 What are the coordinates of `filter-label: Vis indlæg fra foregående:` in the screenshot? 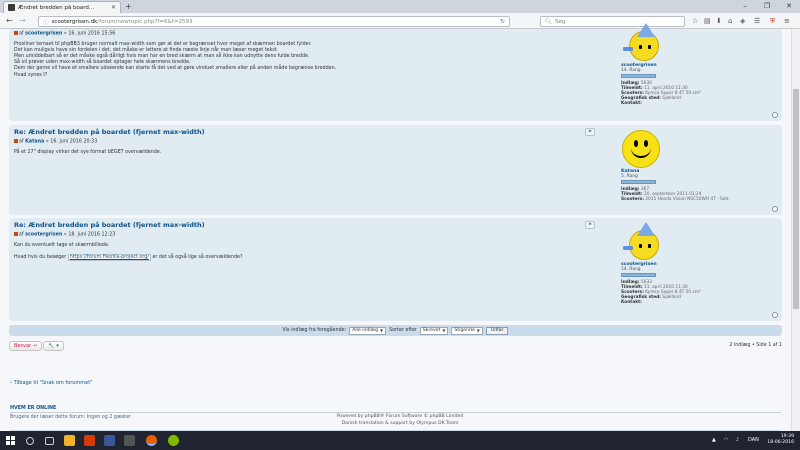 It's located at (314, 330).